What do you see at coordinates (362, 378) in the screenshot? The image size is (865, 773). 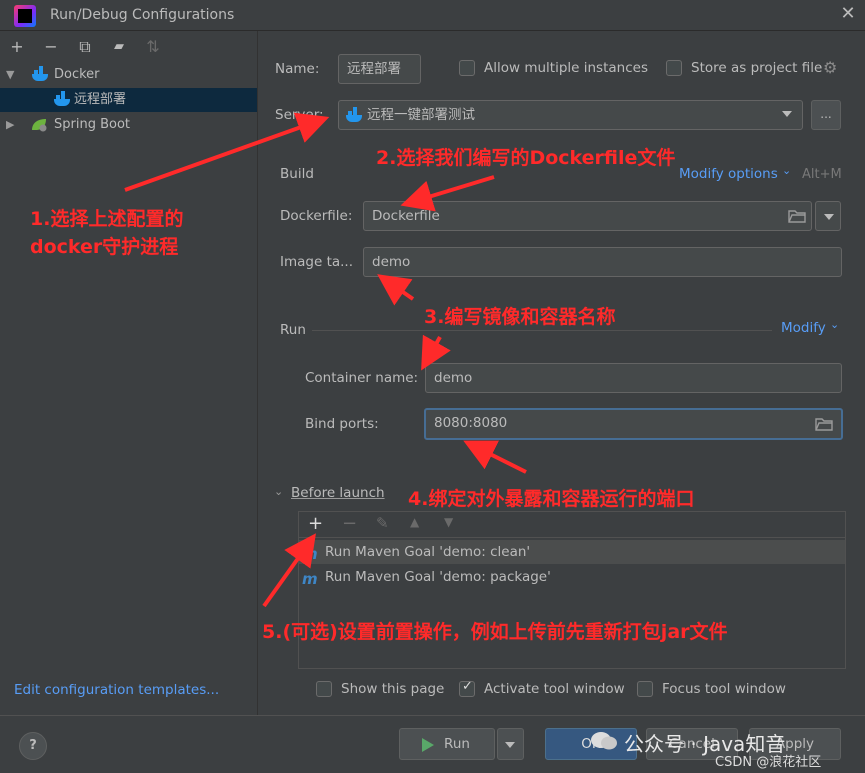 I see `container-name-label: Container name:` at bounding box center [362, 378].